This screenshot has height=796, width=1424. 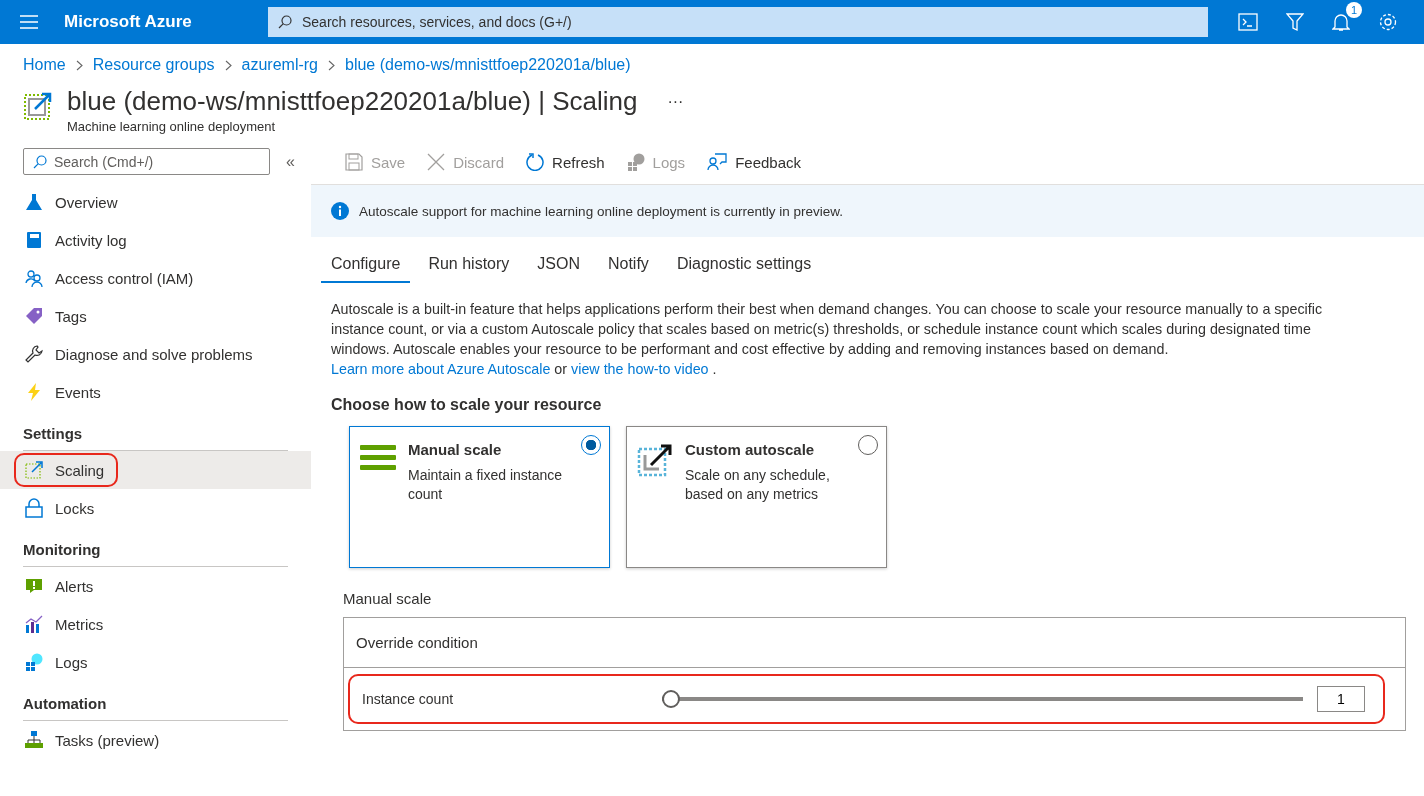 I want to click on collapse-button: «, so click(x=290, y=161).